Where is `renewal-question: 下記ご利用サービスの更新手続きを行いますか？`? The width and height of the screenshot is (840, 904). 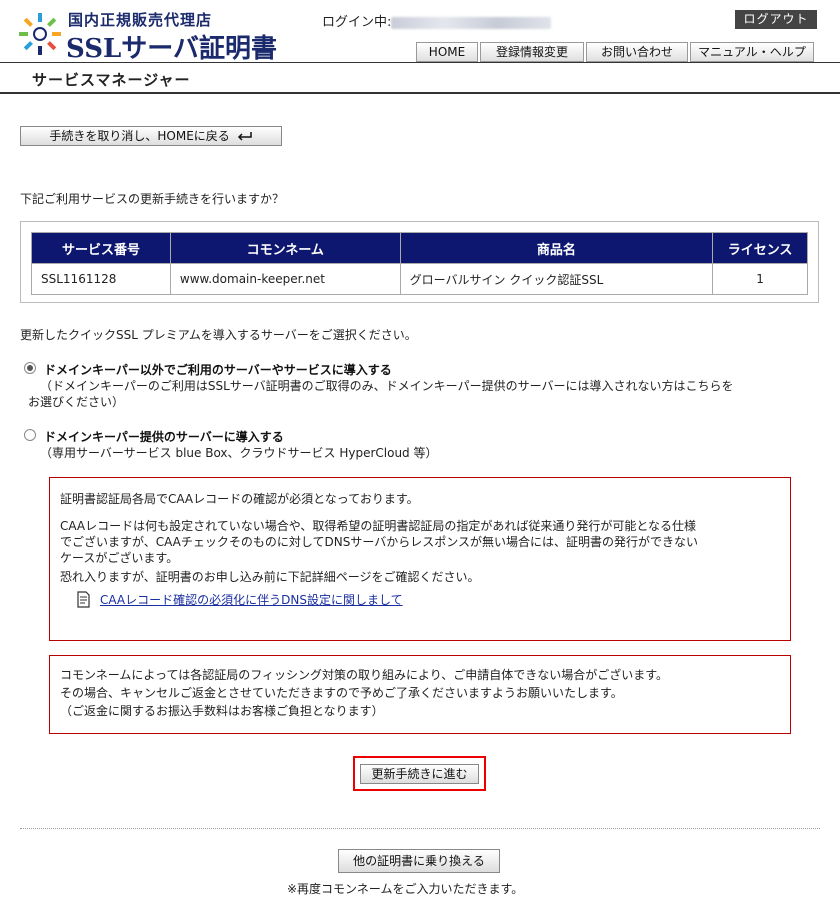 renewal-question: 下記ご利用サービスの更新手続きを行いますか？ is located at coordinates (152, 199).